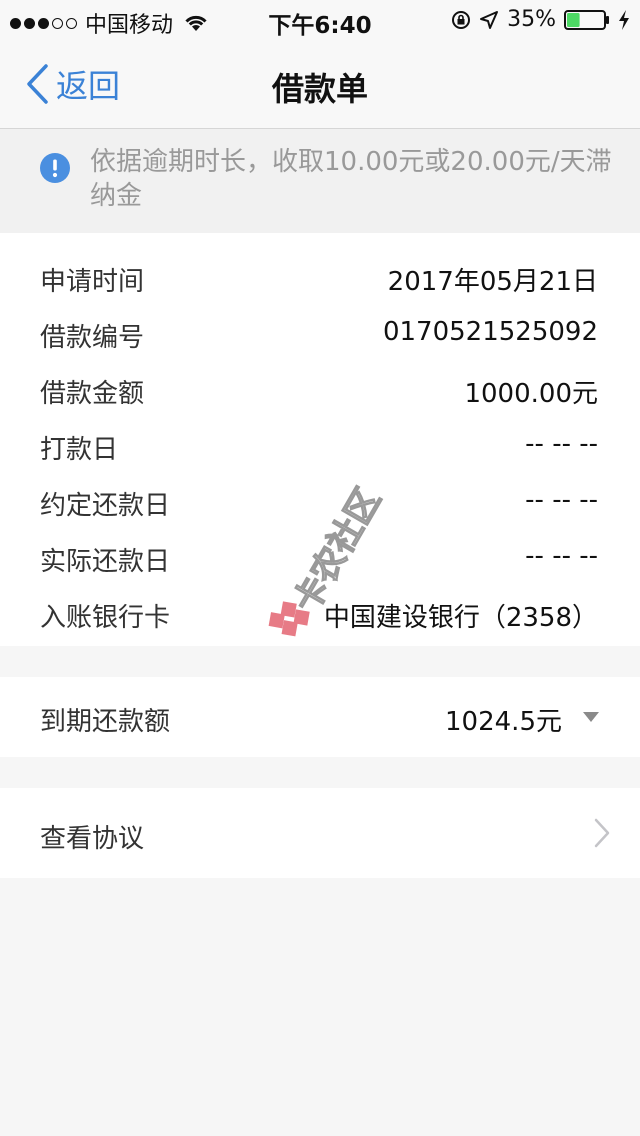  I want to click on detail-label: 约定还款日, so click(105, 506).